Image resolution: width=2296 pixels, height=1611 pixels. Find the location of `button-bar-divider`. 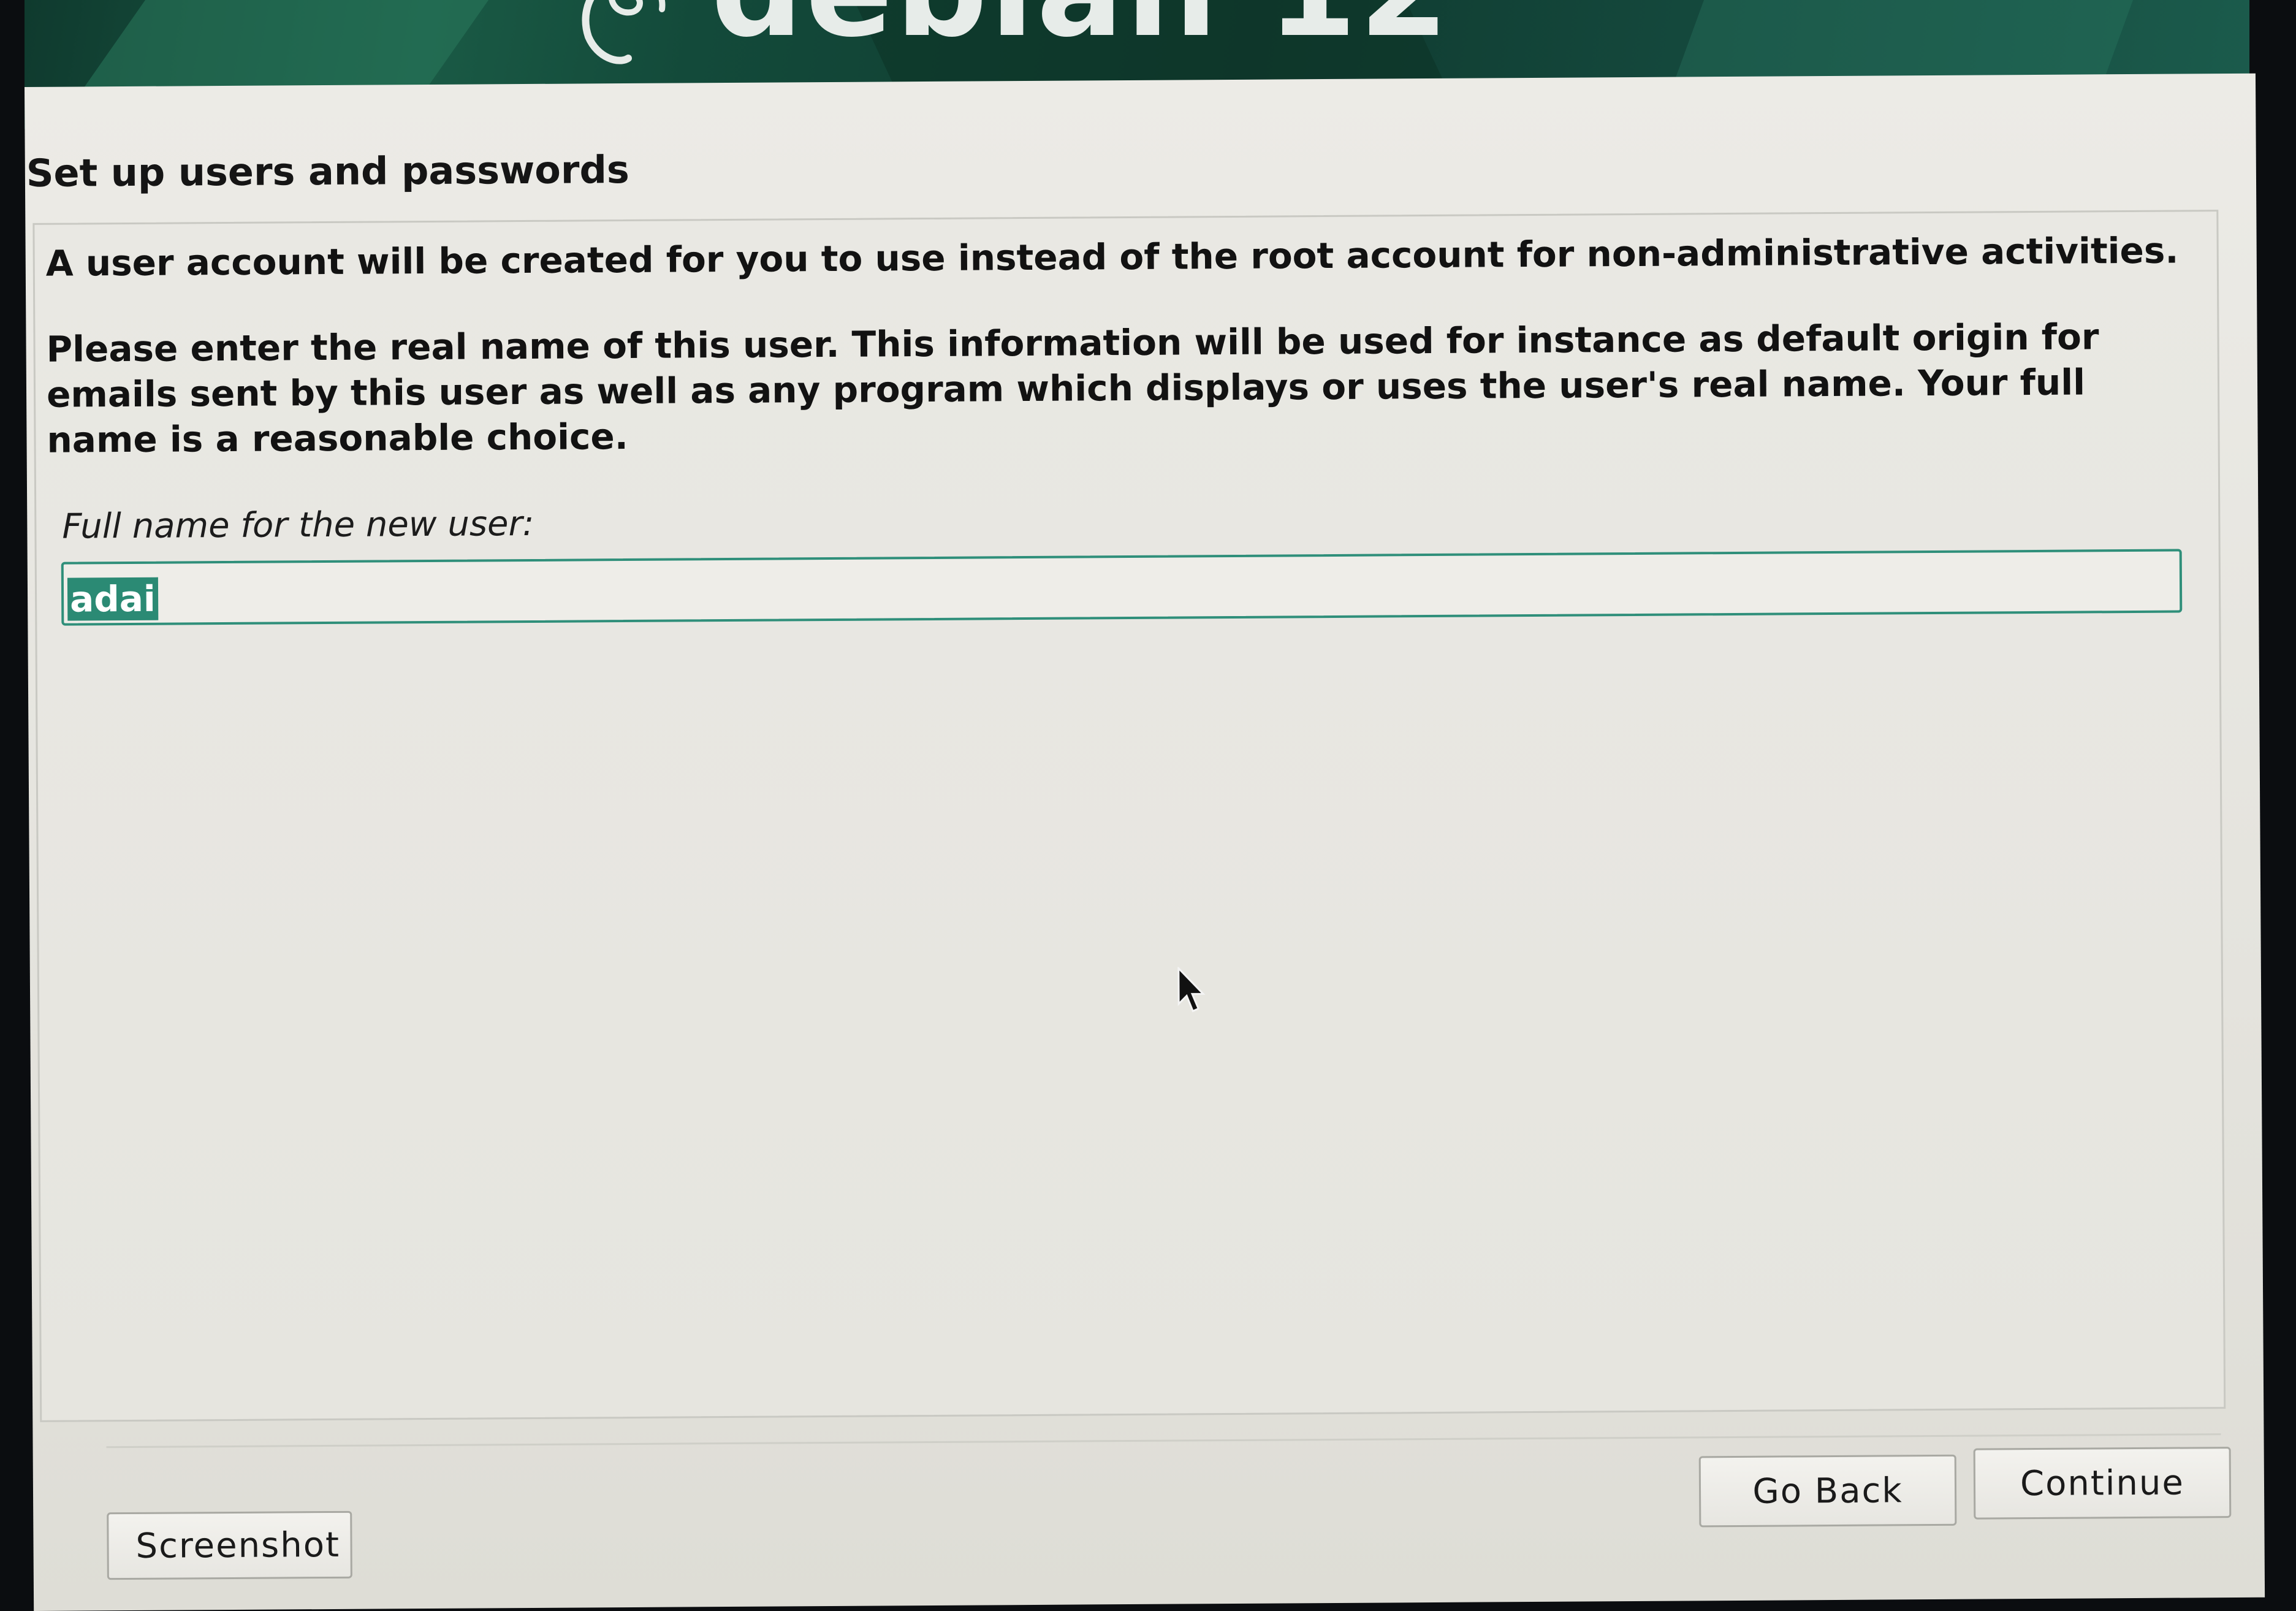

button-bar-divider is located at coordinates (1163, 1441).